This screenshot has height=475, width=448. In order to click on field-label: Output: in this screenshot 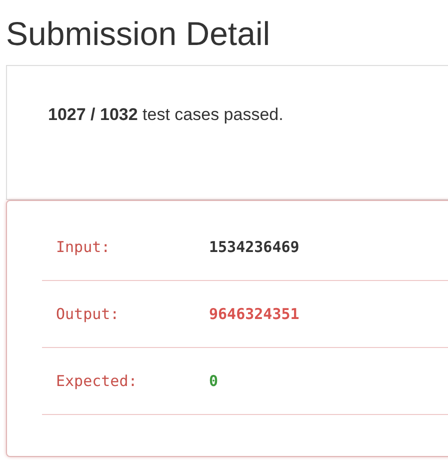, I will do `click(88, 314)`.